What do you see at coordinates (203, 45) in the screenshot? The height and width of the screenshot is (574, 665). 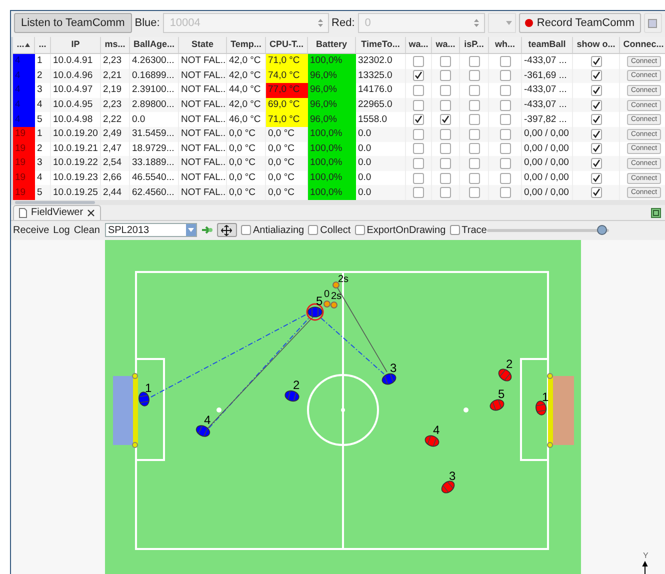 I see `column-header: State` at bounding box center [203, 45].